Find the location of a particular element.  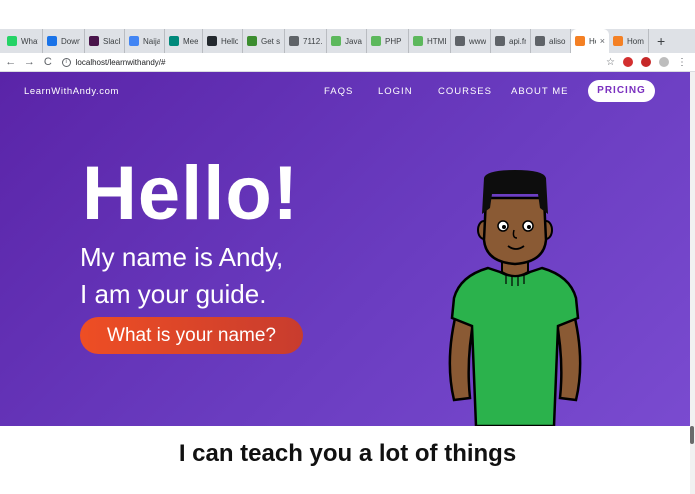

nav-about-me: ABOUT ME is located at coordinates (539, 91).